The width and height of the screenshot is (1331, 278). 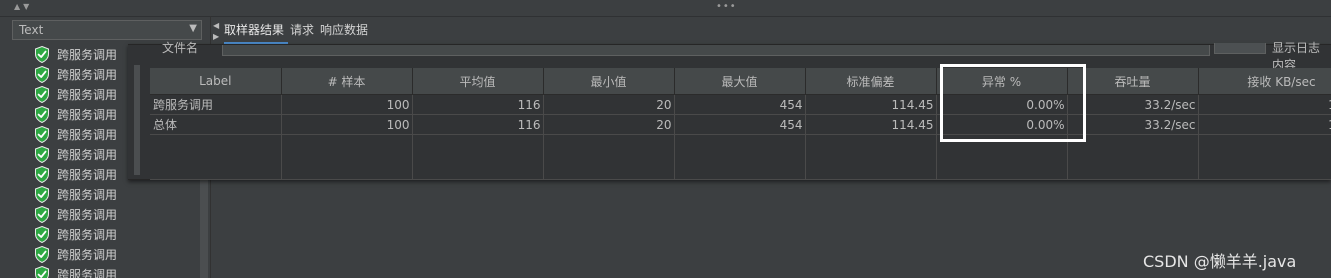 What do you see at coordinates (216, 104) in the screenshot?
I see `cell-label: 跨服务调用` at bounding box center [216, 104].